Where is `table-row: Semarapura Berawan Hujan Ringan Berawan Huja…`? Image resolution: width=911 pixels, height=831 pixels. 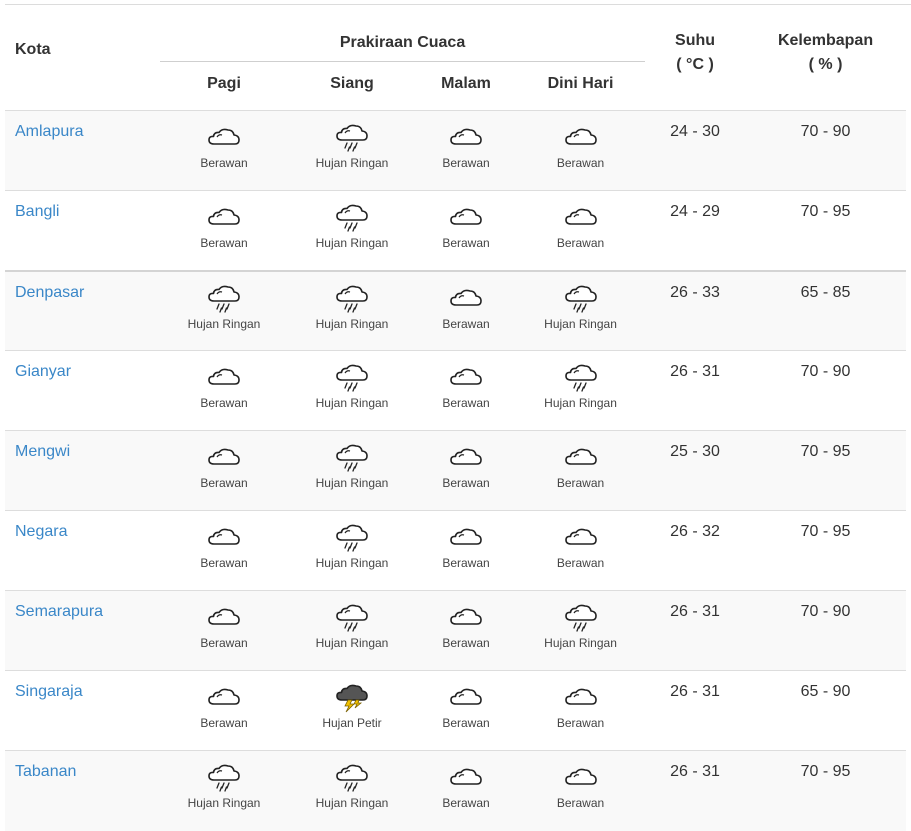
table-row: Semarapura Berawan Hujan Ringan Berawan Huja… is located at coordinates (456, 630).